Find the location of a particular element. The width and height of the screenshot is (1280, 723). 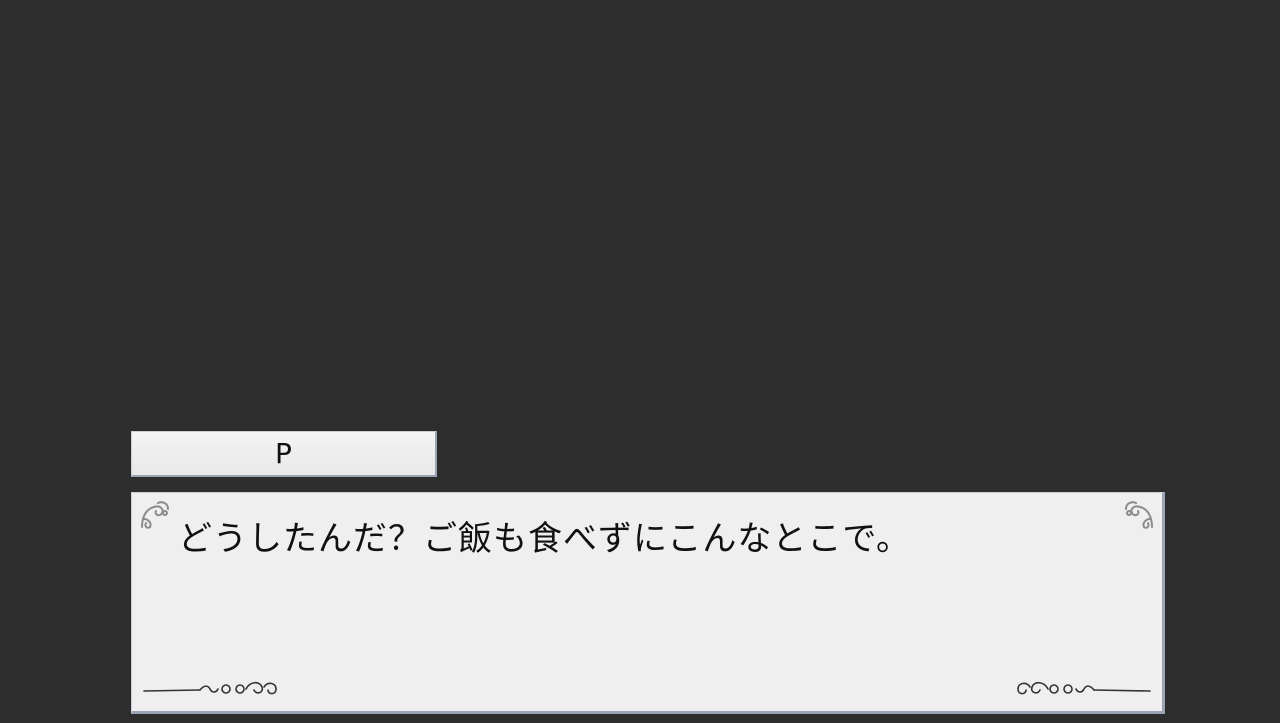

speaker-name: P is located at coordinates (283, 453).